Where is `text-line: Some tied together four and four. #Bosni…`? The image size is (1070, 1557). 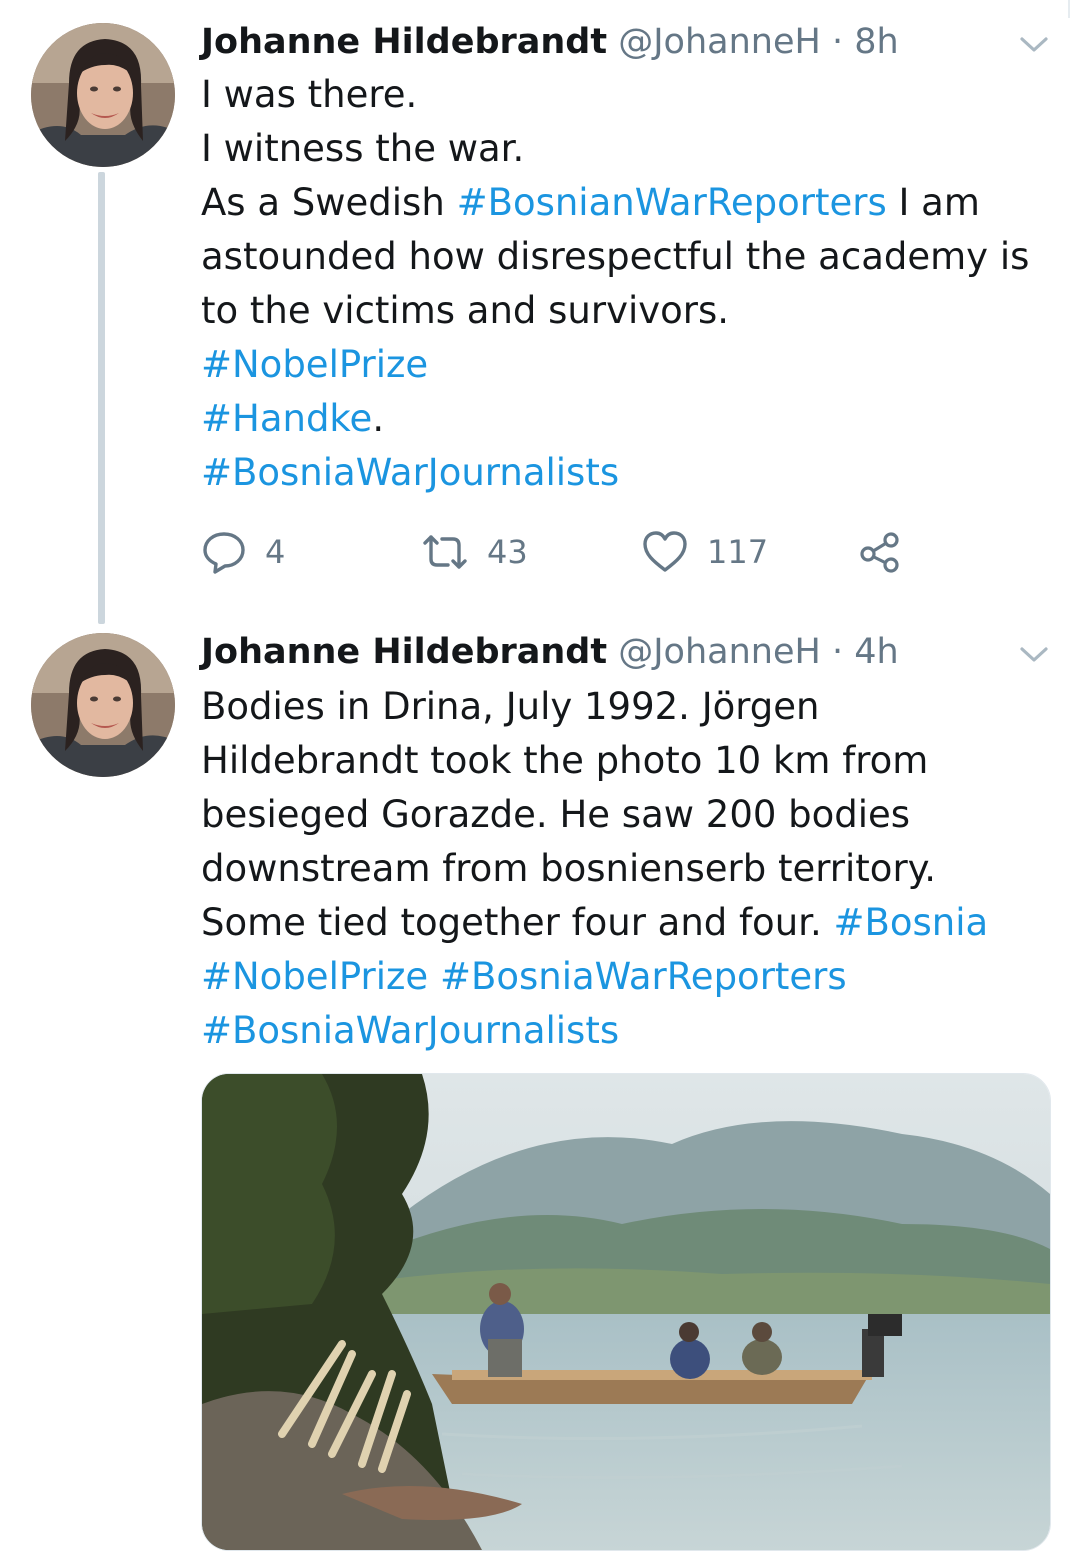 text-line: Some tied together four and four. #Bosni… is located at coordinates (626, 923).